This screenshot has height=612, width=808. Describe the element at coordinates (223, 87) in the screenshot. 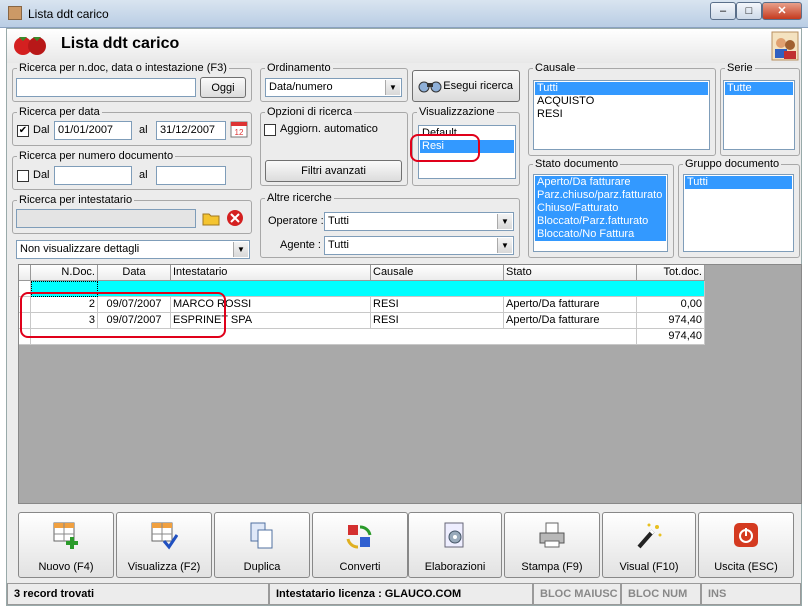

I see `today-button: Oggi` at that location.